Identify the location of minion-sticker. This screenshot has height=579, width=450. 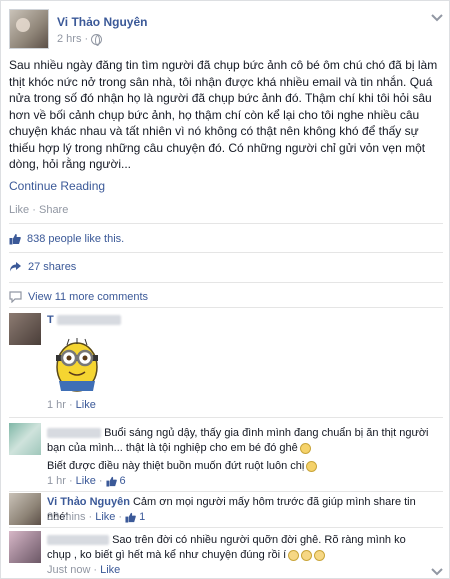
(77, 365).